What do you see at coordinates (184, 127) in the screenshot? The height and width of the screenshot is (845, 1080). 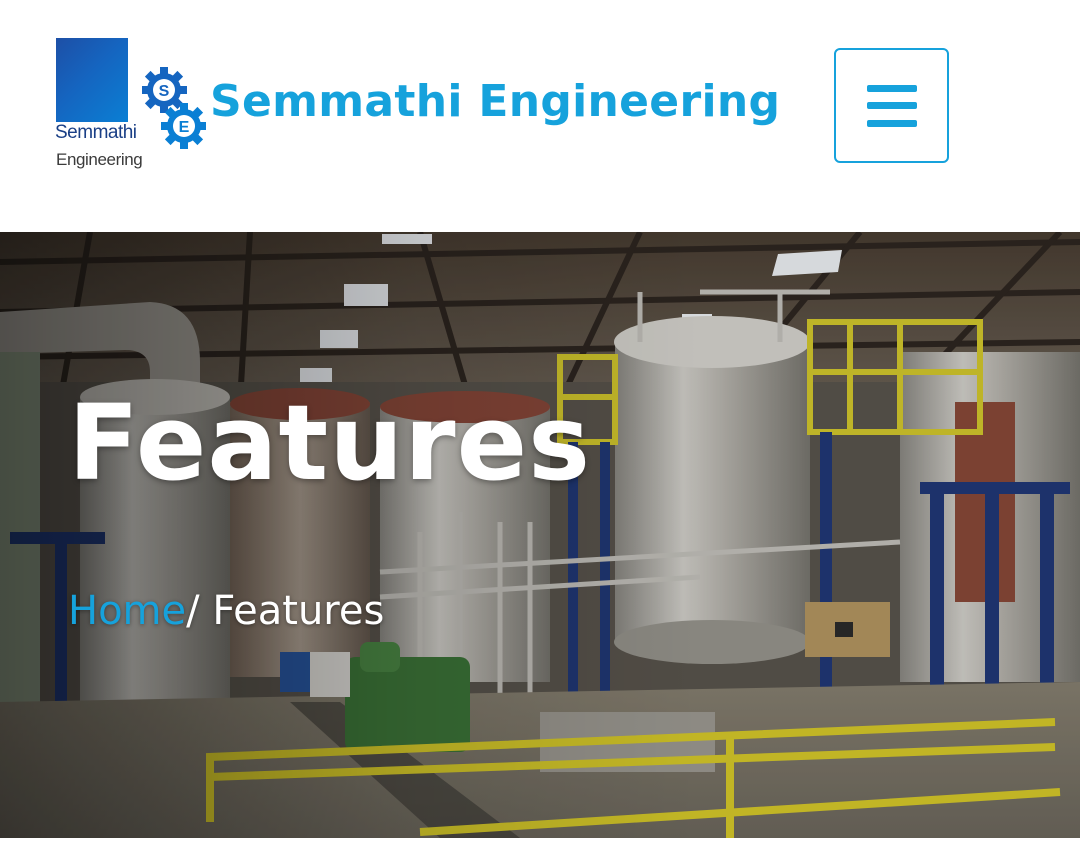 I see `gear-letter-e: E` at bounding box center [184, 127].